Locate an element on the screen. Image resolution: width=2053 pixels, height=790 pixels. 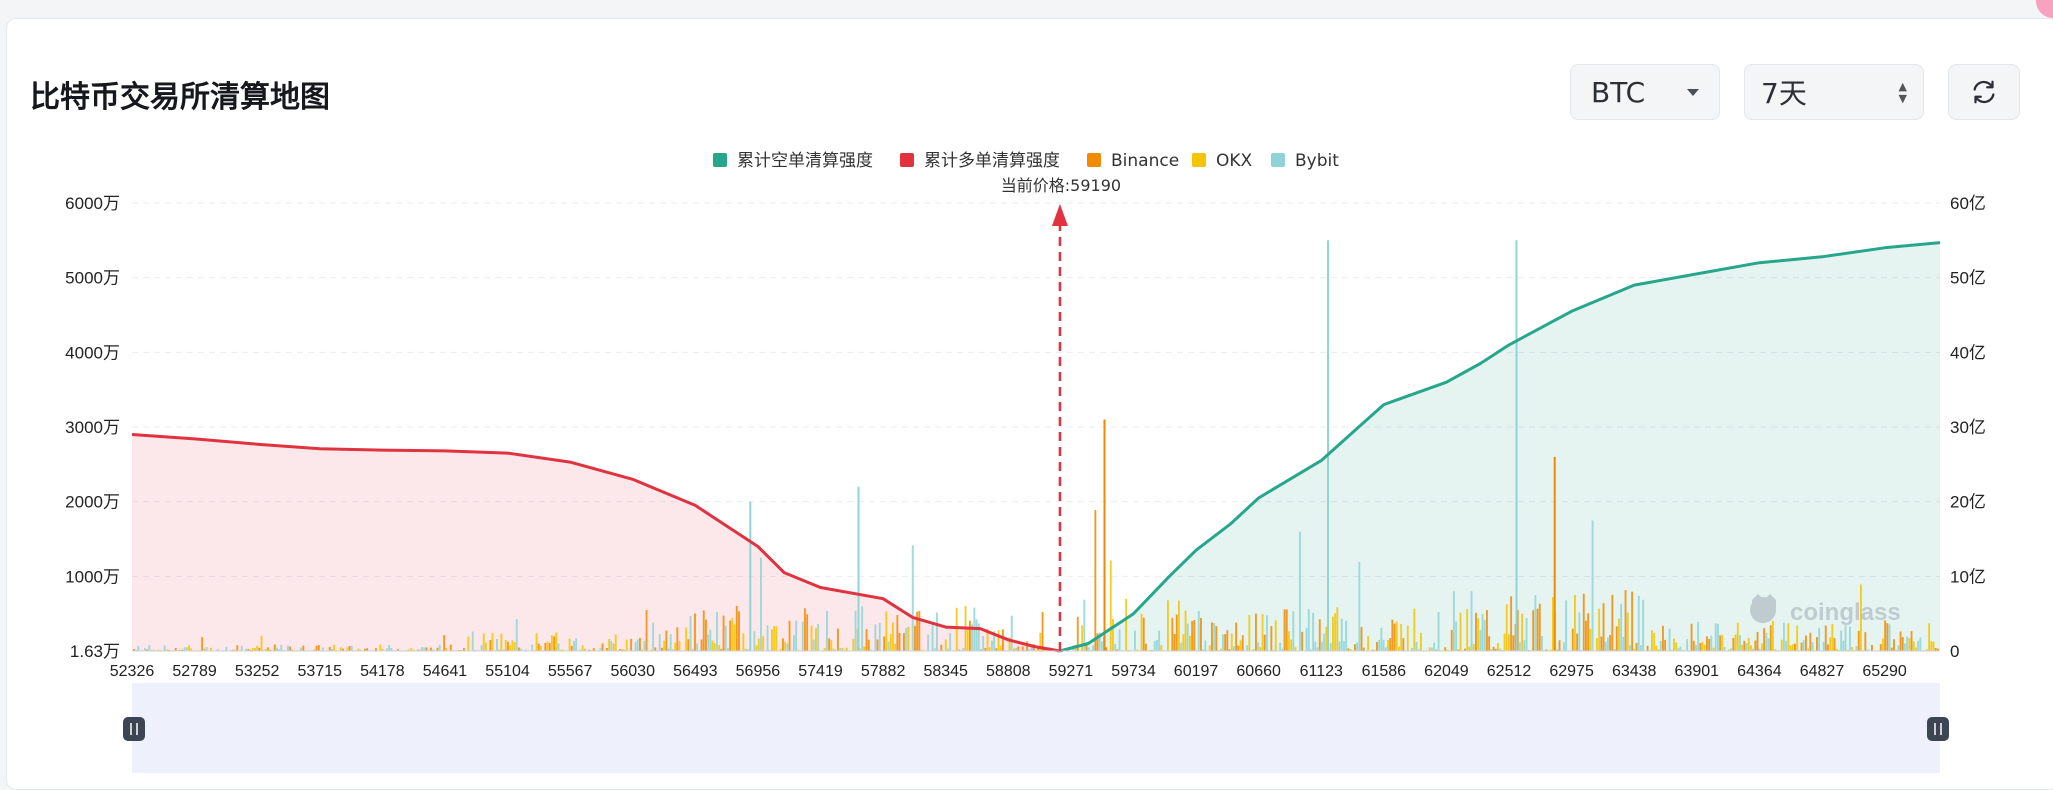
x-tick-label: 53252 is located at coordinates (257, 671).